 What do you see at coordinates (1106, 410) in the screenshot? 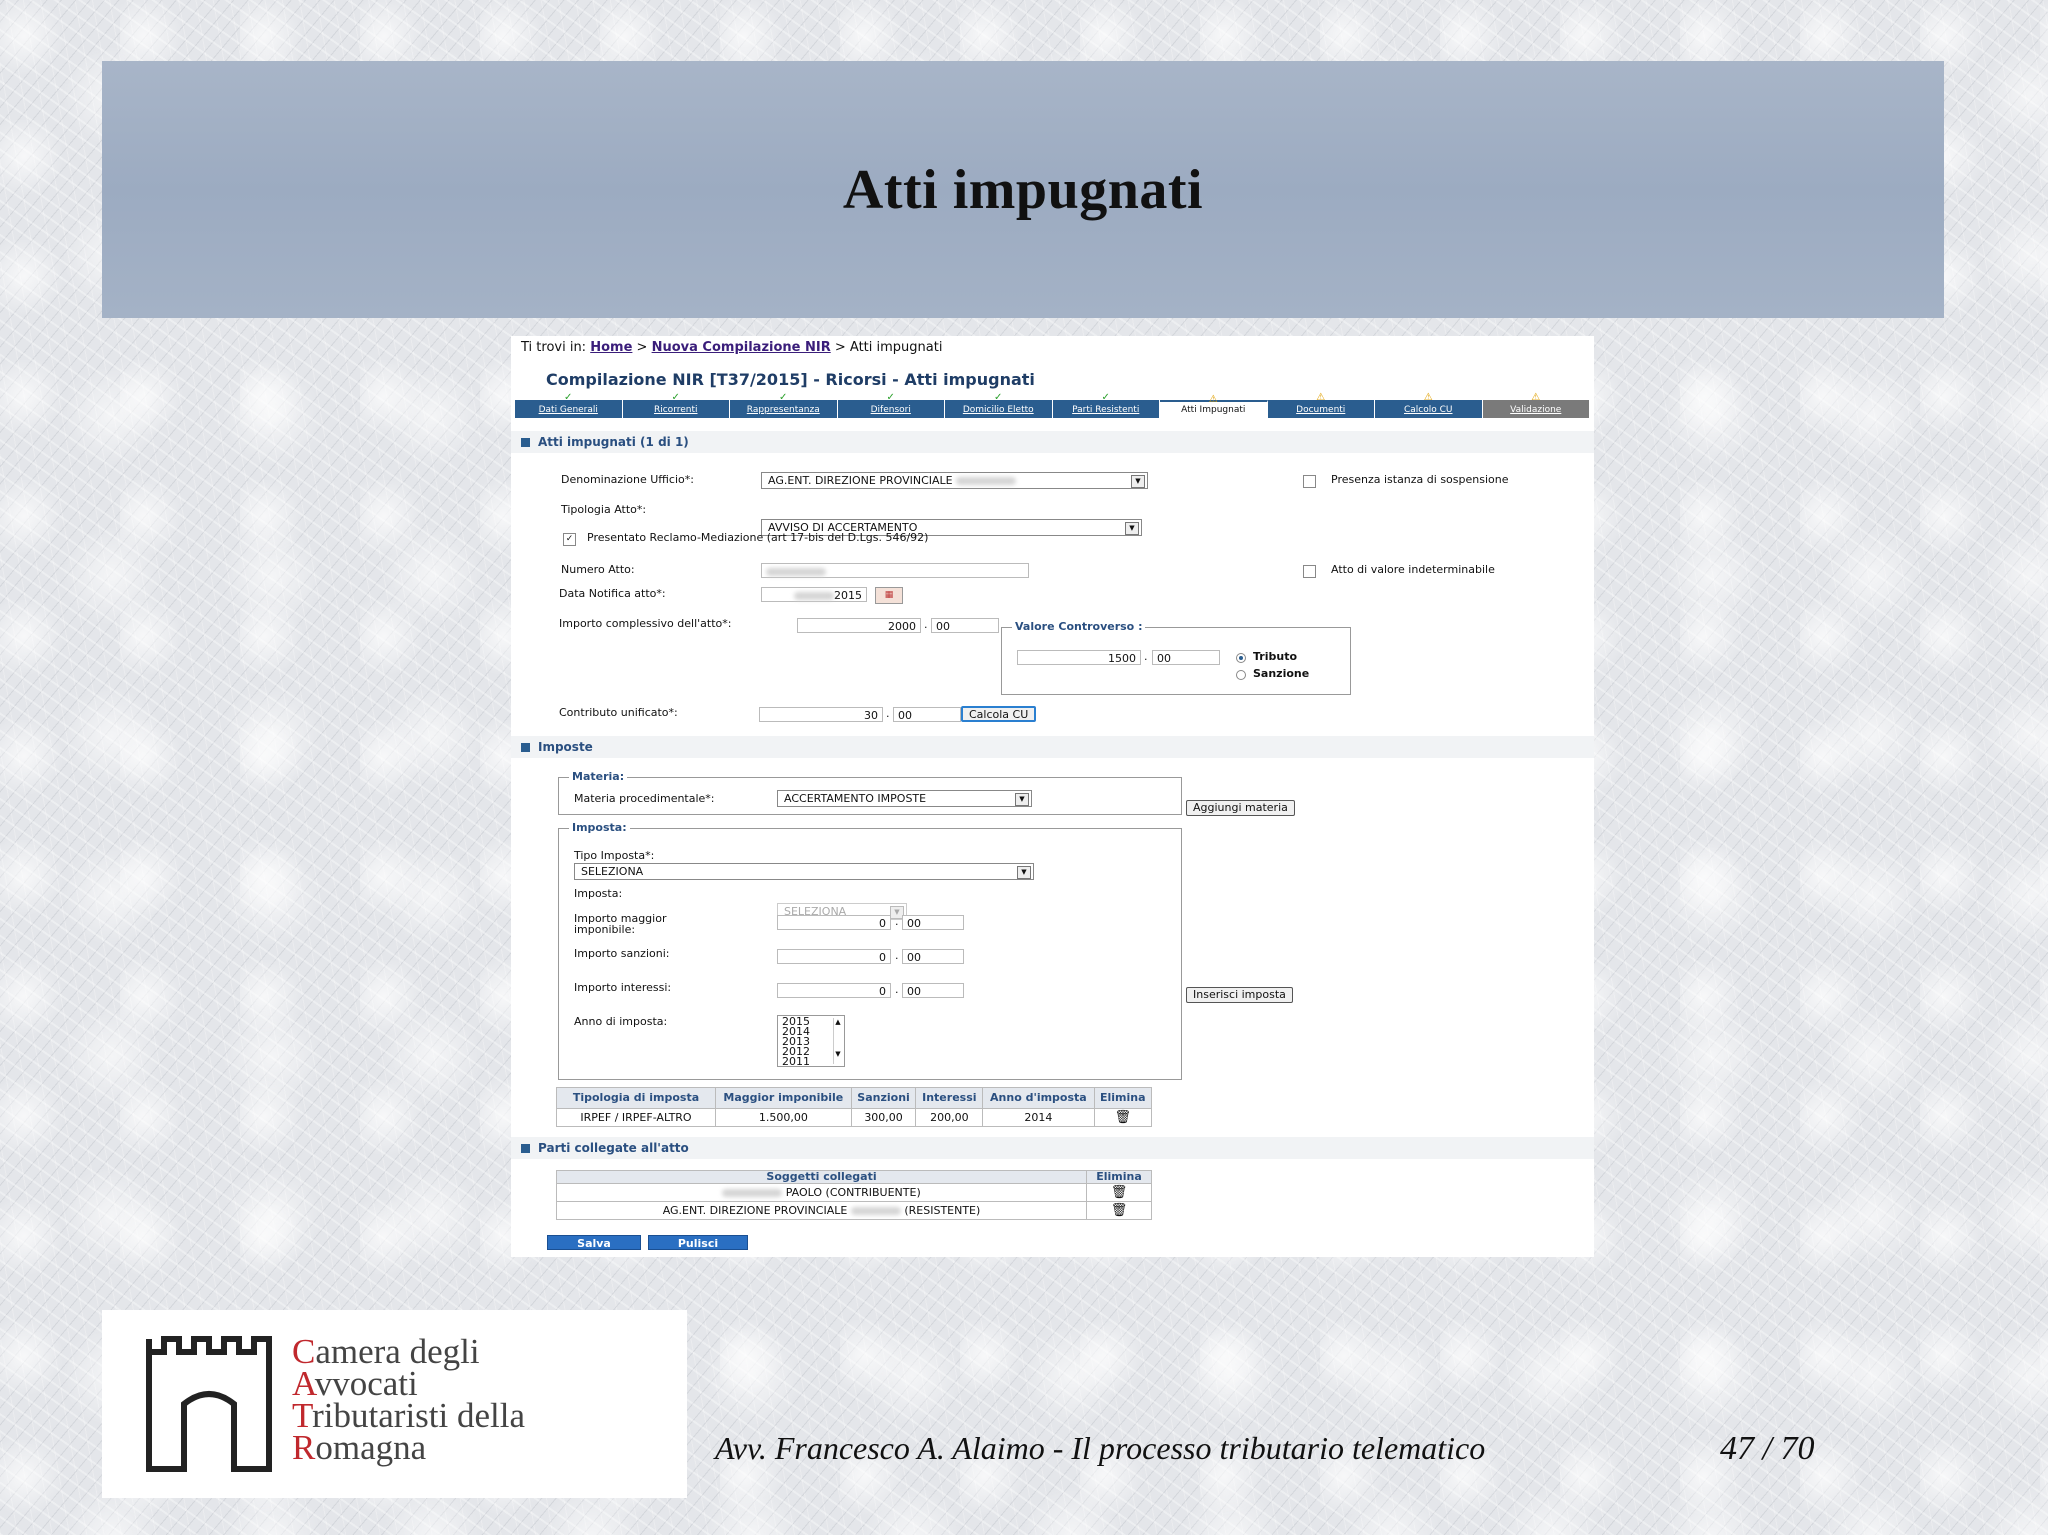
I see `tab-label: Parti Resistenti` at bounding box center [1106, 410].